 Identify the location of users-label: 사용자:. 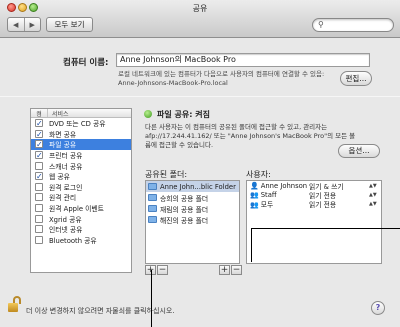
(258, 174).